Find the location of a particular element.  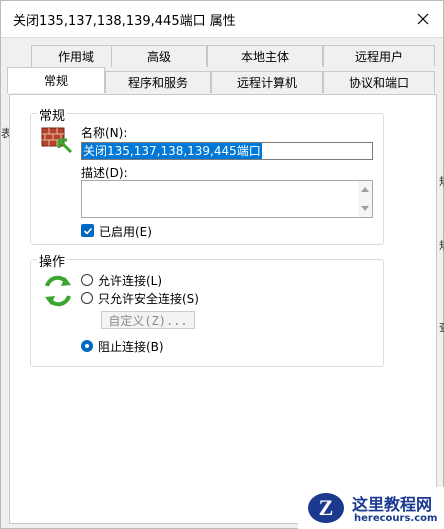

checkmark-icon is located at coordinates (87, 231).